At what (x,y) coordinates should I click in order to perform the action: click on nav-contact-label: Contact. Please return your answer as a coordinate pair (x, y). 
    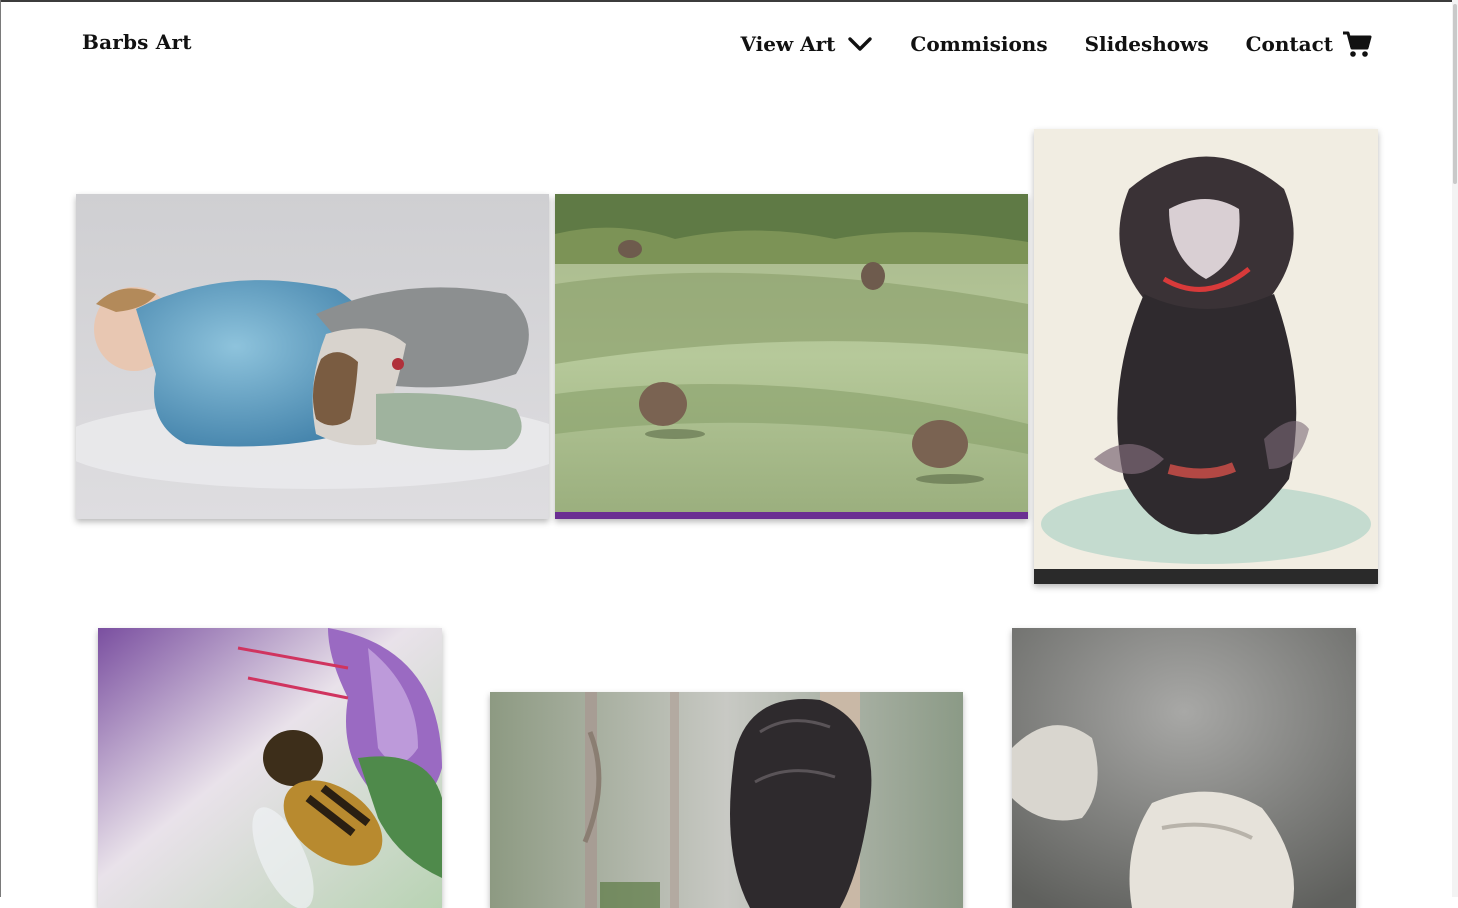
    Looking at the image, I should click on (1289, 44).